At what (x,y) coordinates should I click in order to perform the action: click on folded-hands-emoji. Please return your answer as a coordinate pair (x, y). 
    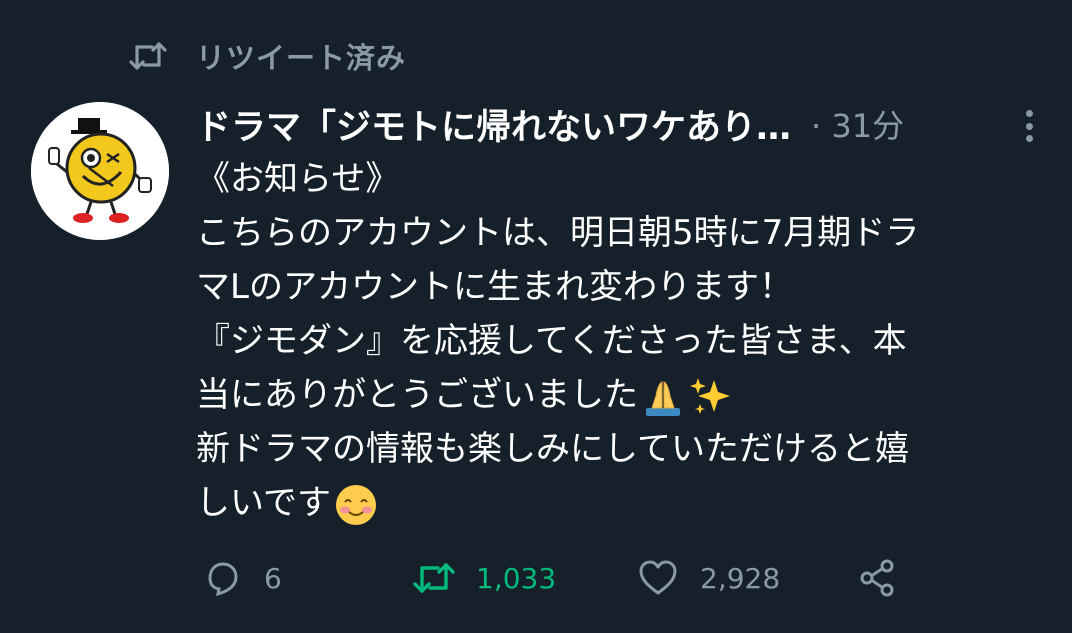
    Looking at the image, I should click on (663, 397).